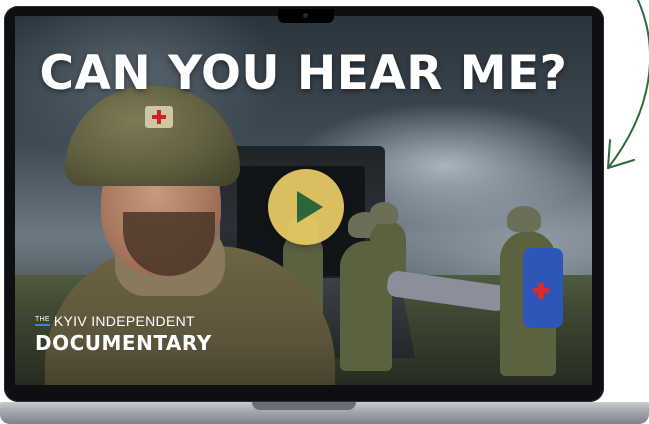 The height and width of the screenshot is (424, 649). I want to click on play-icon, so click(310, 207).